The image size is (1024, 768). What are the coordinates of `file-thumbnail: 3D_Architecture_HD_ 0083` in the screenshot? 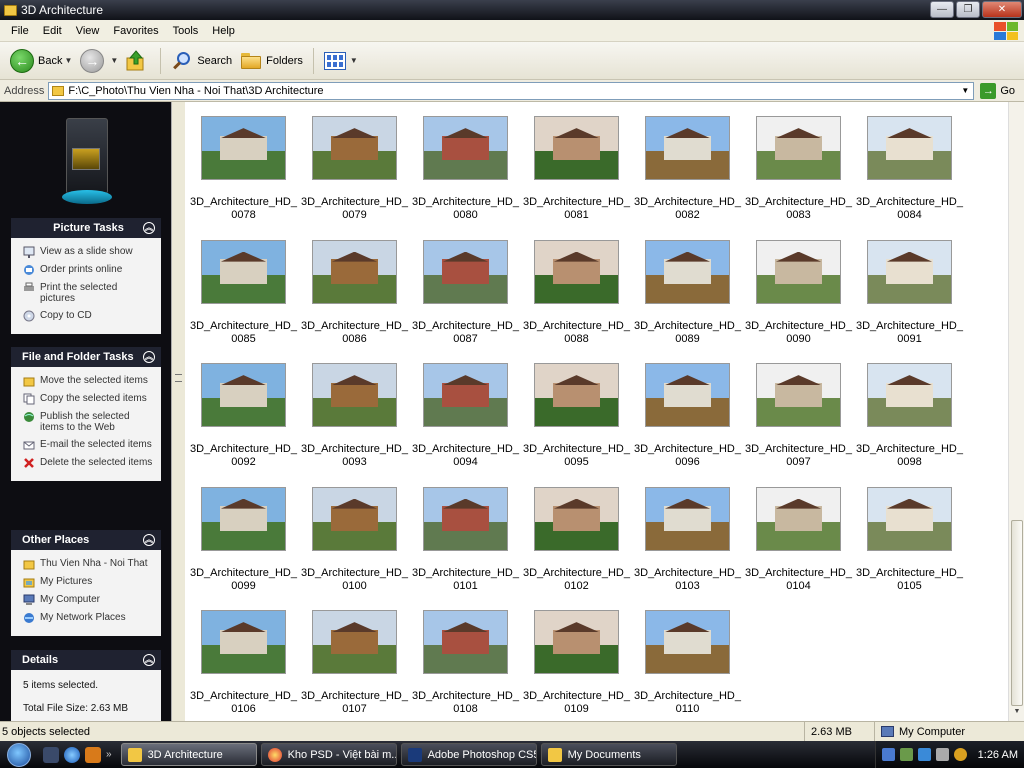 It's located at (798, 166).